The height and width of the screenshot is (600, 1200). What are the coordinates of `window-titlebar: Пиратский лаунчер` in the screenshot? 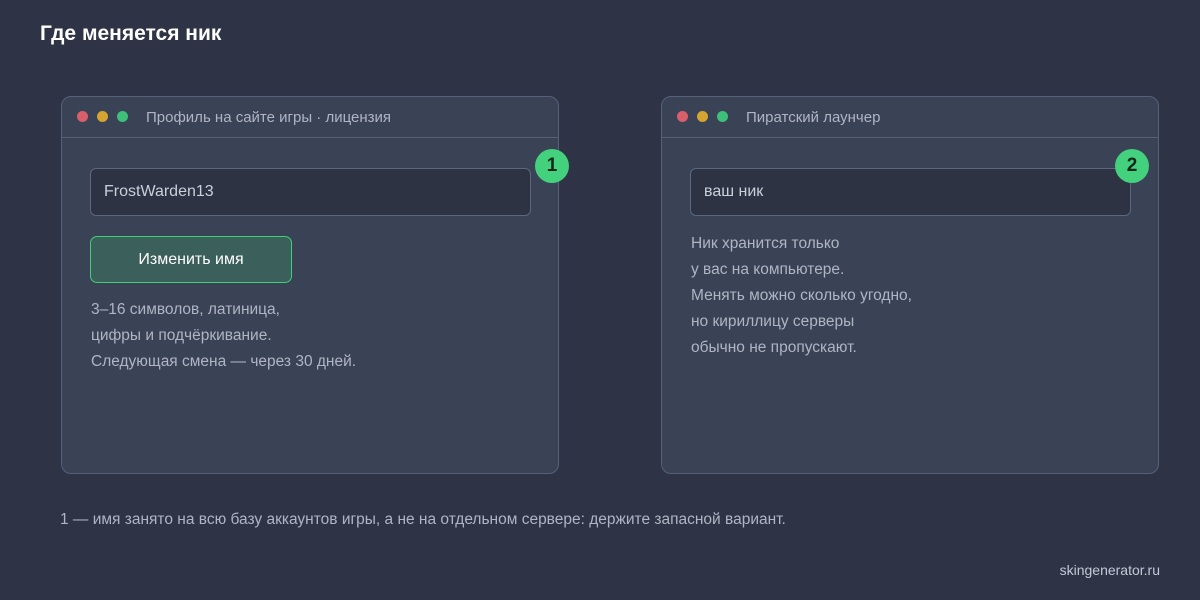 It's located at (910, 117).